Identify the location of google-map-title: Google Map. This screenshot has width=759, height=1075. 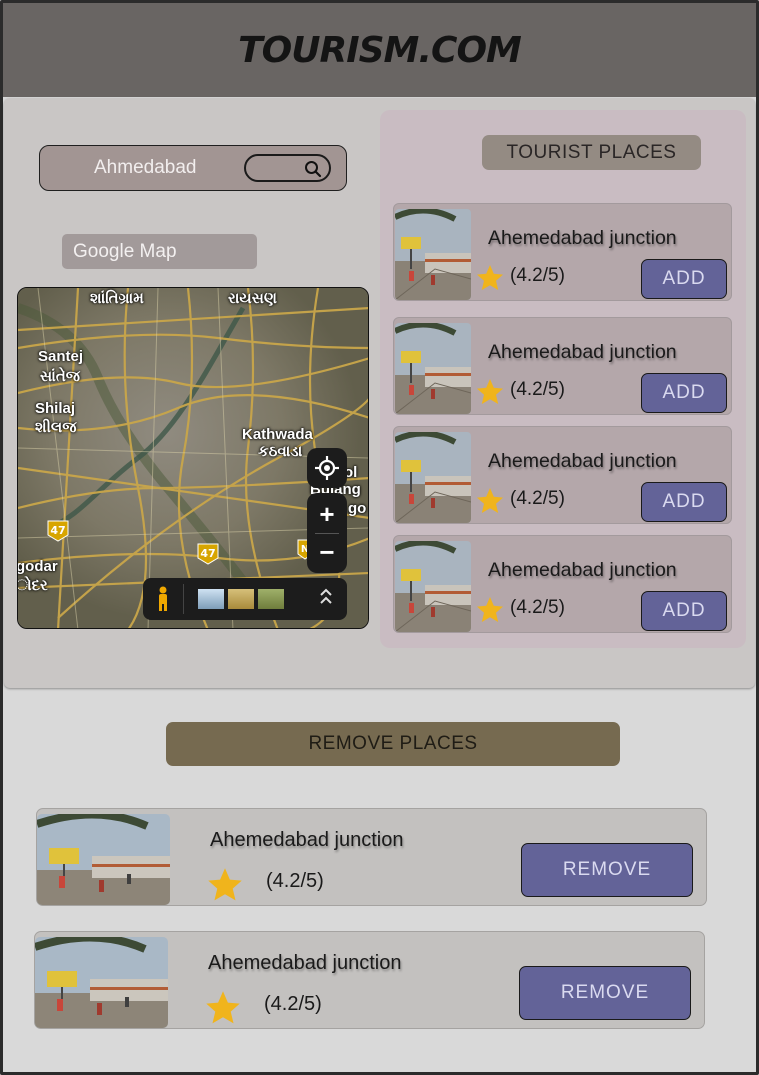
(125, 251).